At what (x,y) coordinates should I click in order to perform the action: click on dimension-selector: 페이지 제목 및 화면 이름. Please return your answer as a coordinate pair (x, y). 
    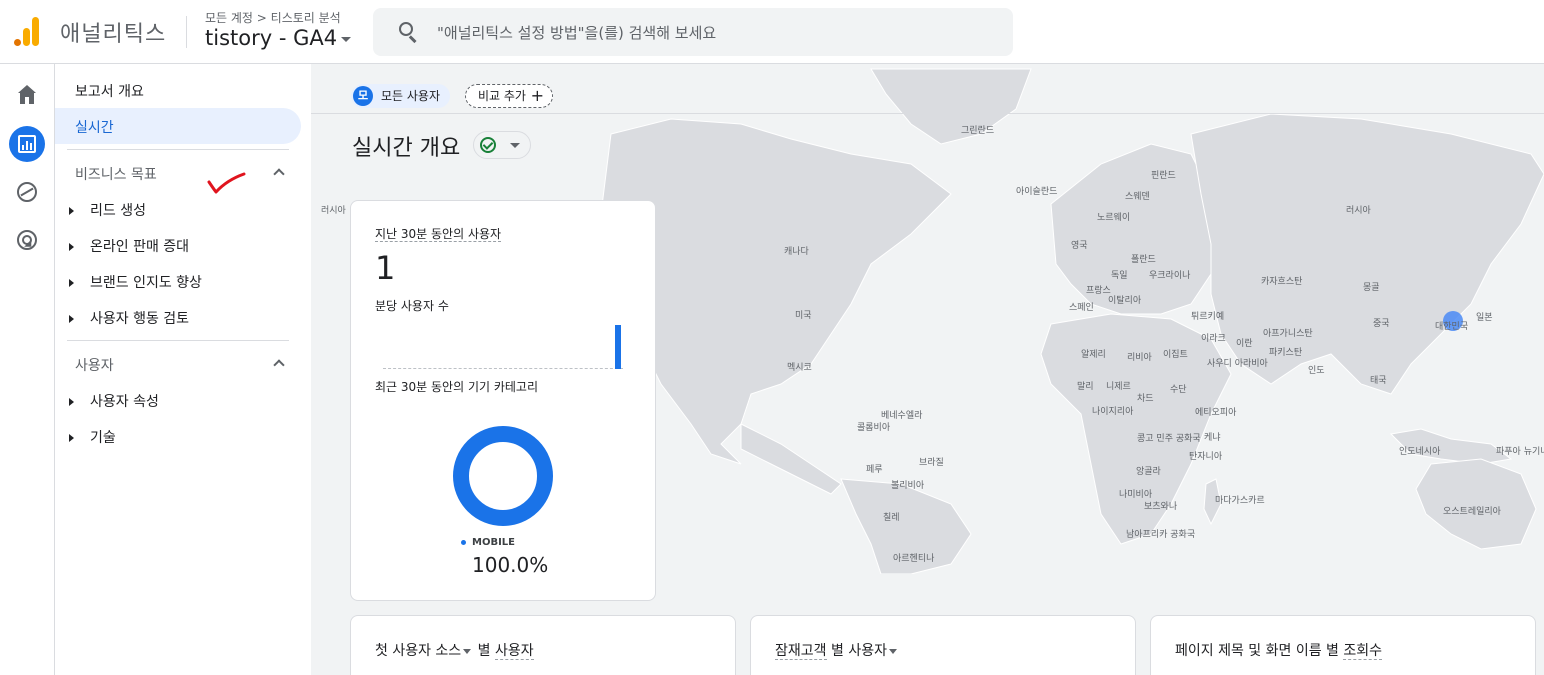
    Looking at the image, I should click on (1248, 651).